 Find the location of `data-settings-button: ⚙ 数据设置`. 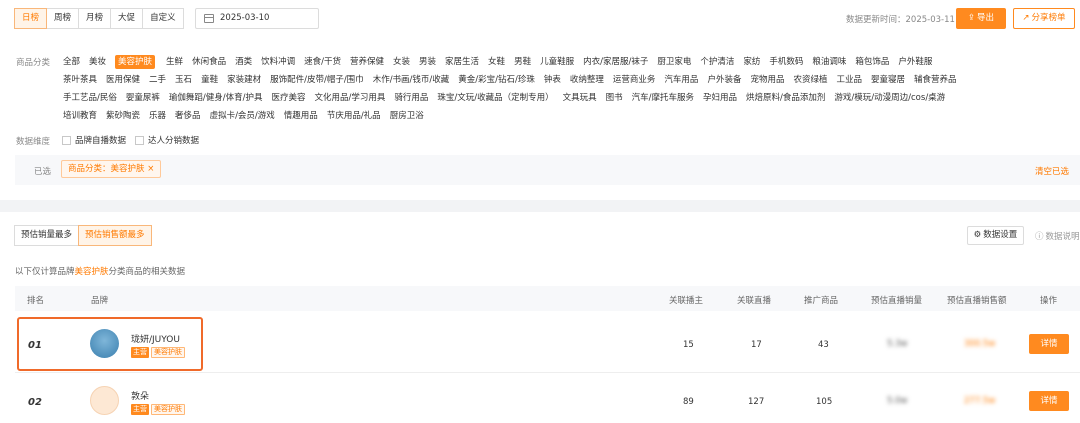

data-settings-button: ⚙ 数据设置 is located at coordinates (995, 235).